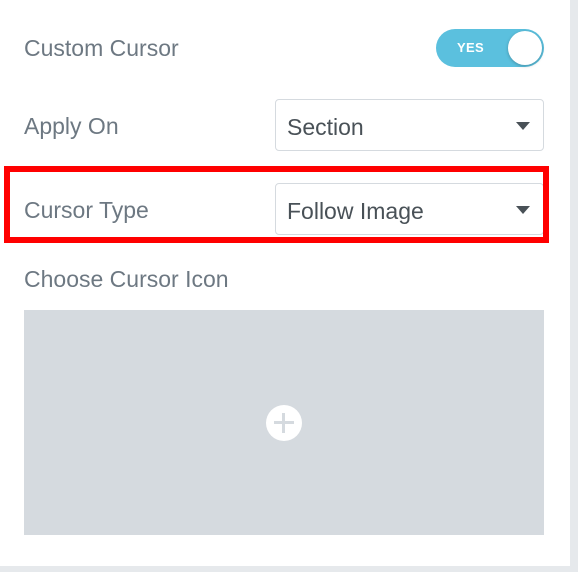 The height and width of the screenshot is (572, 578). What do you see at coordinates (71, 126) in the screenshot?
I see `apply-on-label: Apply On` at bounding box center [71, 126].